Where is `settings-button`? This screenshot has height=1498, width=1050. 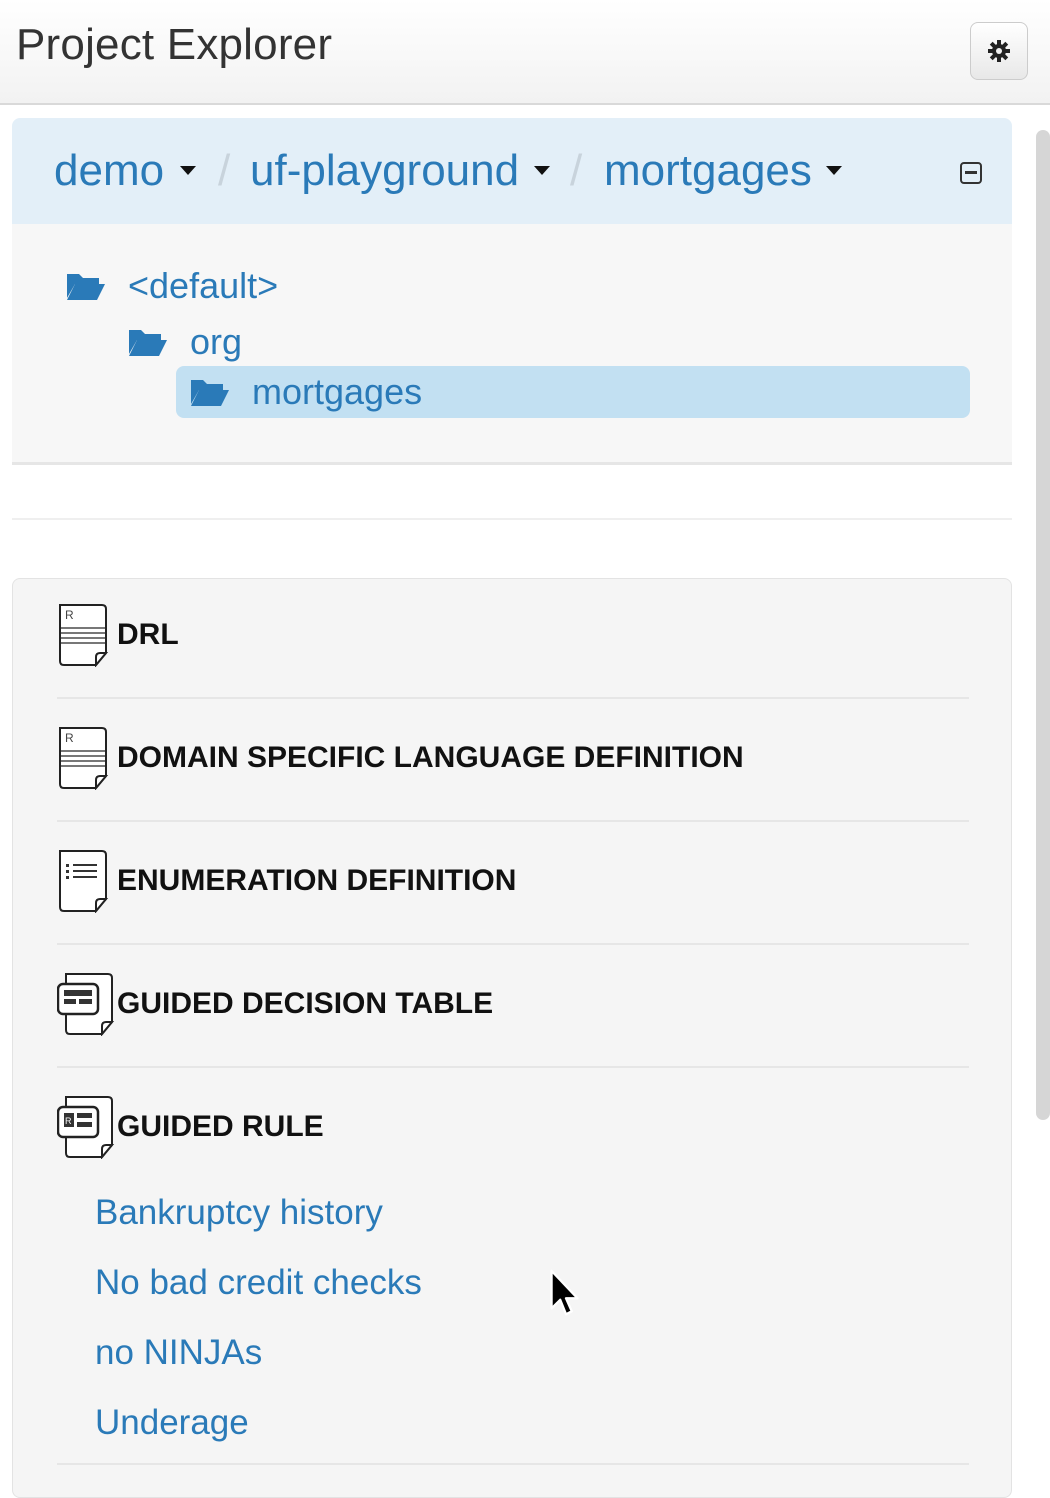
settings-button is located at coordinates (999, 51).